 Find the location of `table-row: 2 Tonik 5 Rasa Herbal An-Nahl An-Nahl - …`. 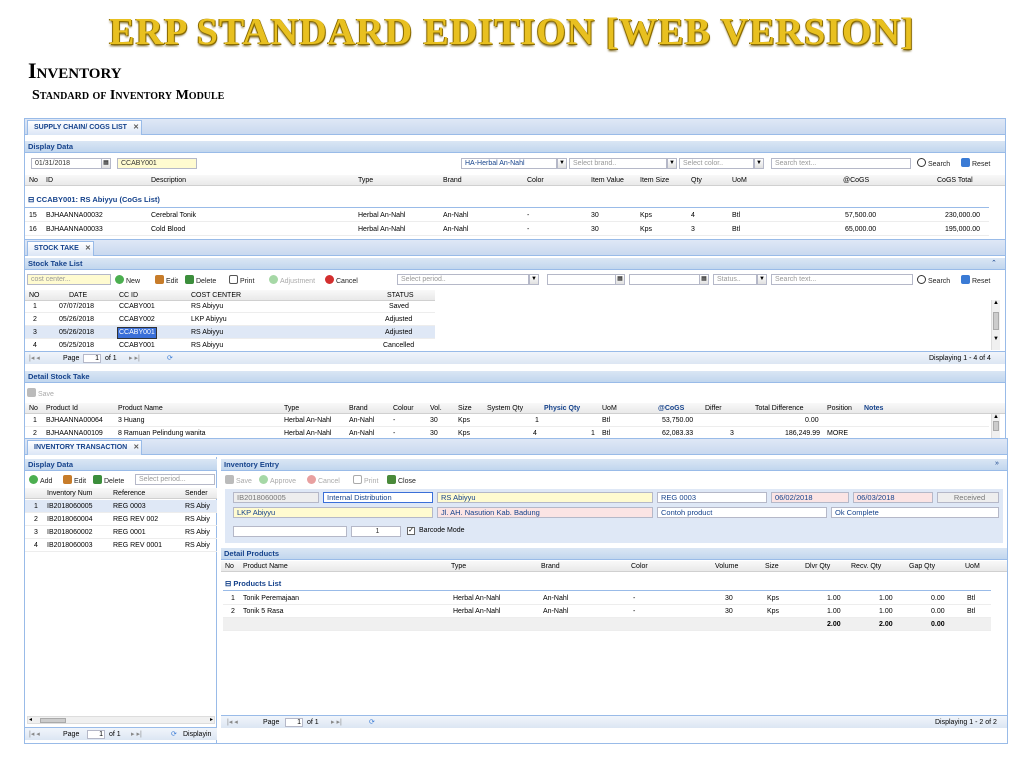

table-row: 2 Tonik 5 Rasa Herbal An-Nahl An-Nahl - … is located at coordinates (607, 611).